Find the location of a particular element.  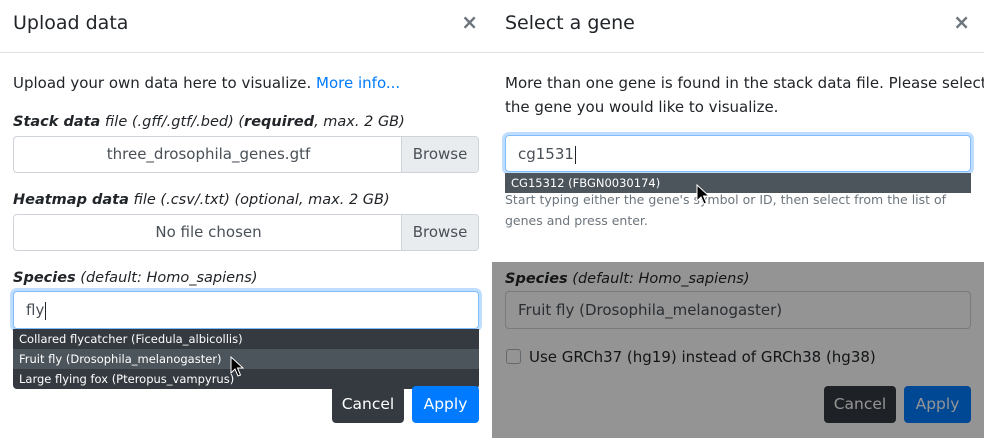

species-suggestion-item: Fruit fly (Drosophila_melanogaster) is located at coordinates (246, 359).